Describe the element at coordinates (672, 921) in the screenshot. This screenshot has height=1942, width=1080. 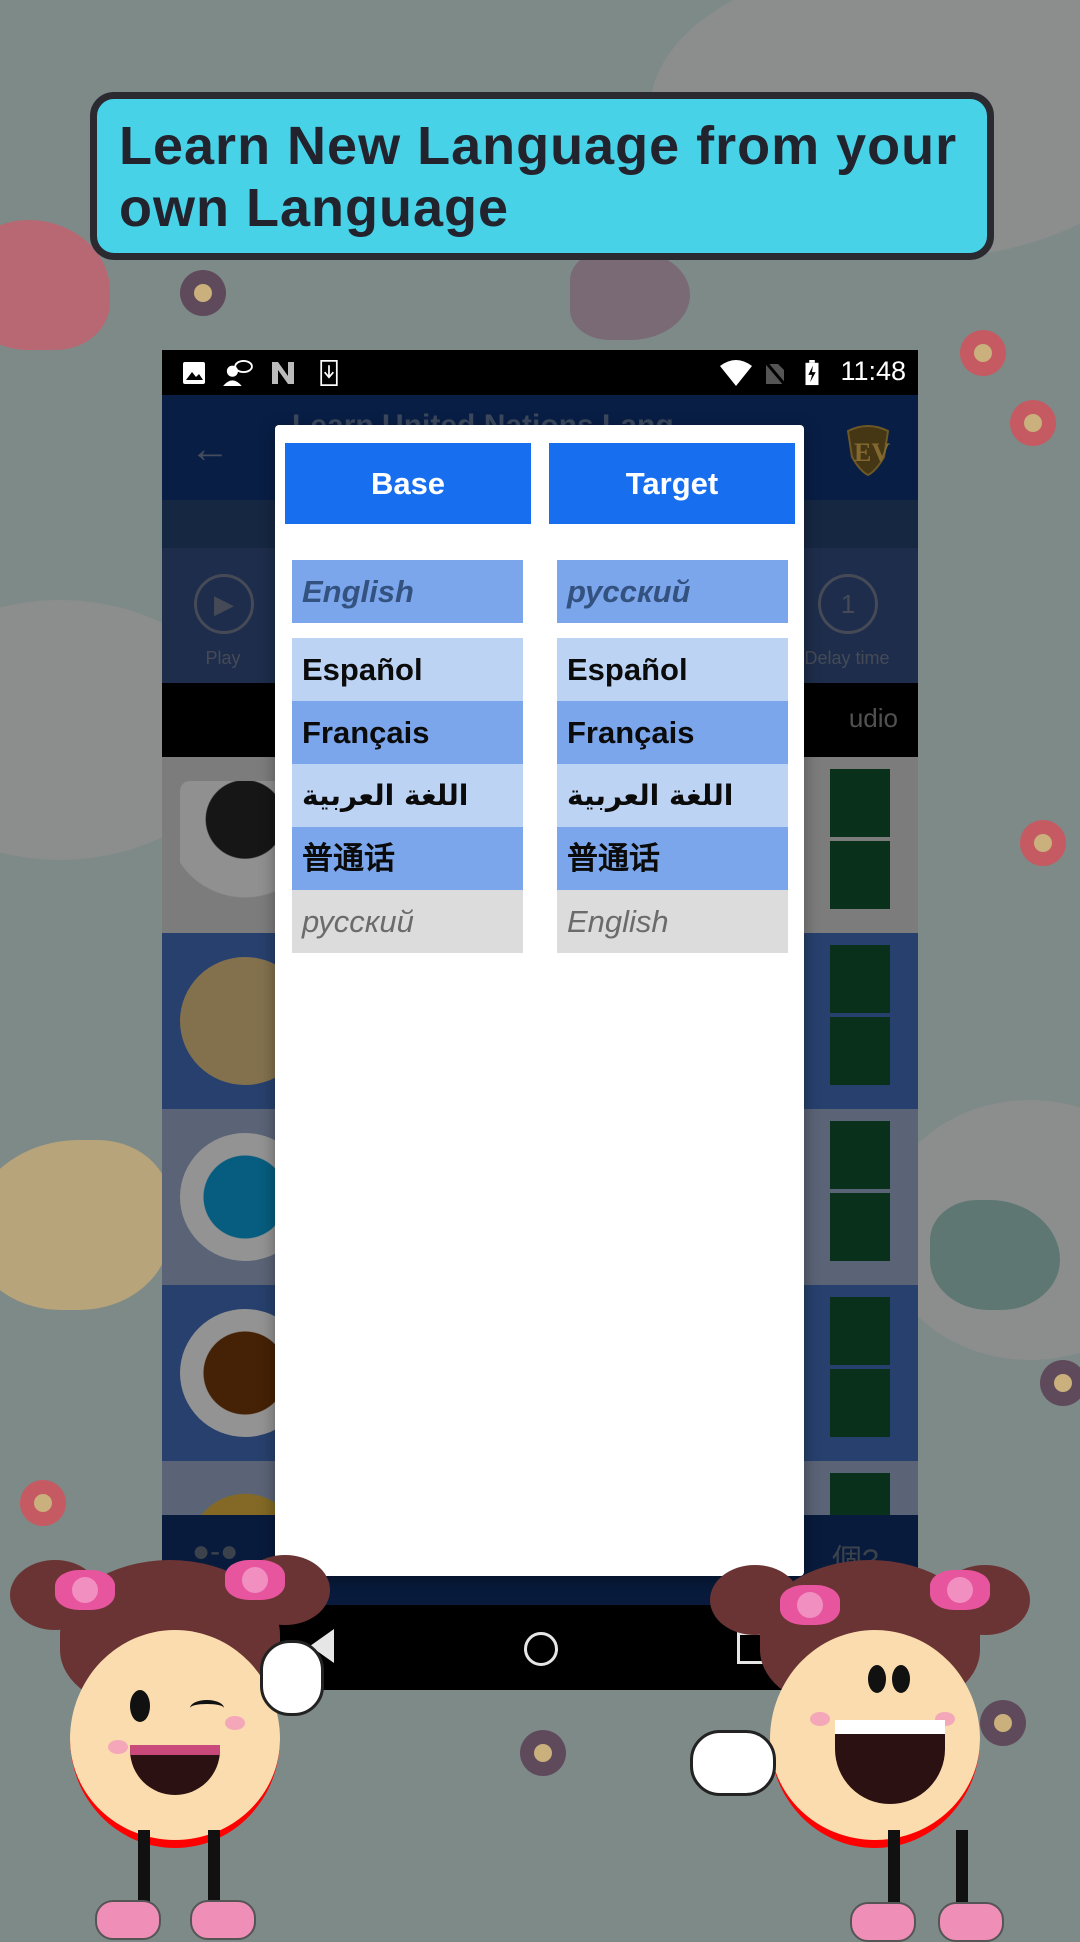
I see `target-option-english-disabled: English` at that location.